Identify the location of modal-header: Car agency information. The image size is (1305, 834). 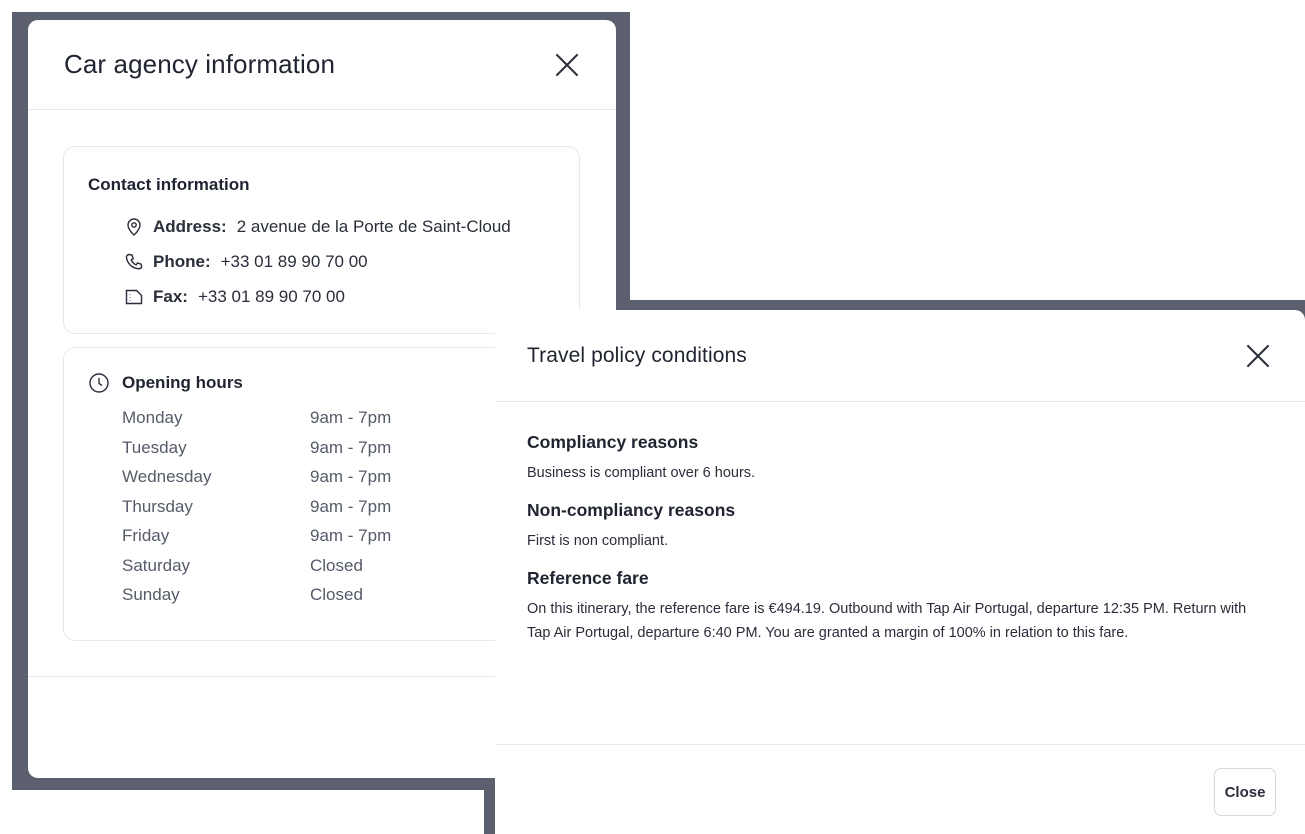
(322, 65).